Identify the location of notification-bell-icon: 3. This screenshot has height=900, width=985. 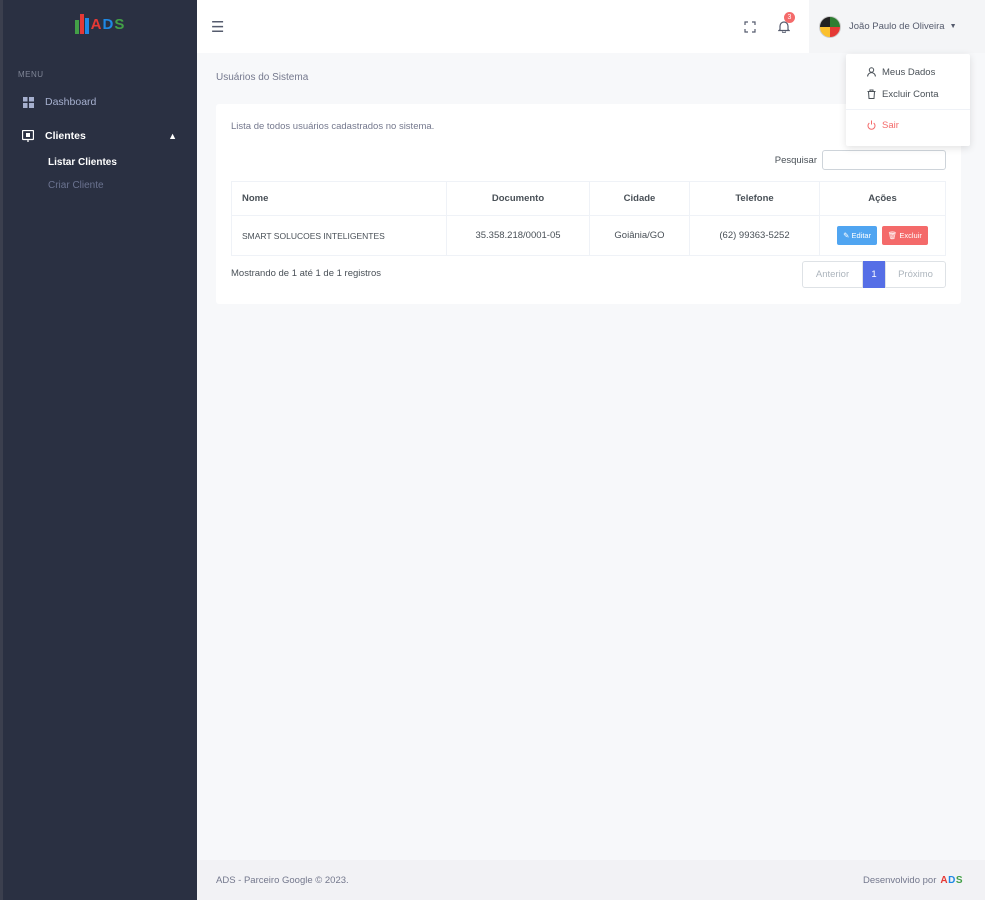
(784, 22).